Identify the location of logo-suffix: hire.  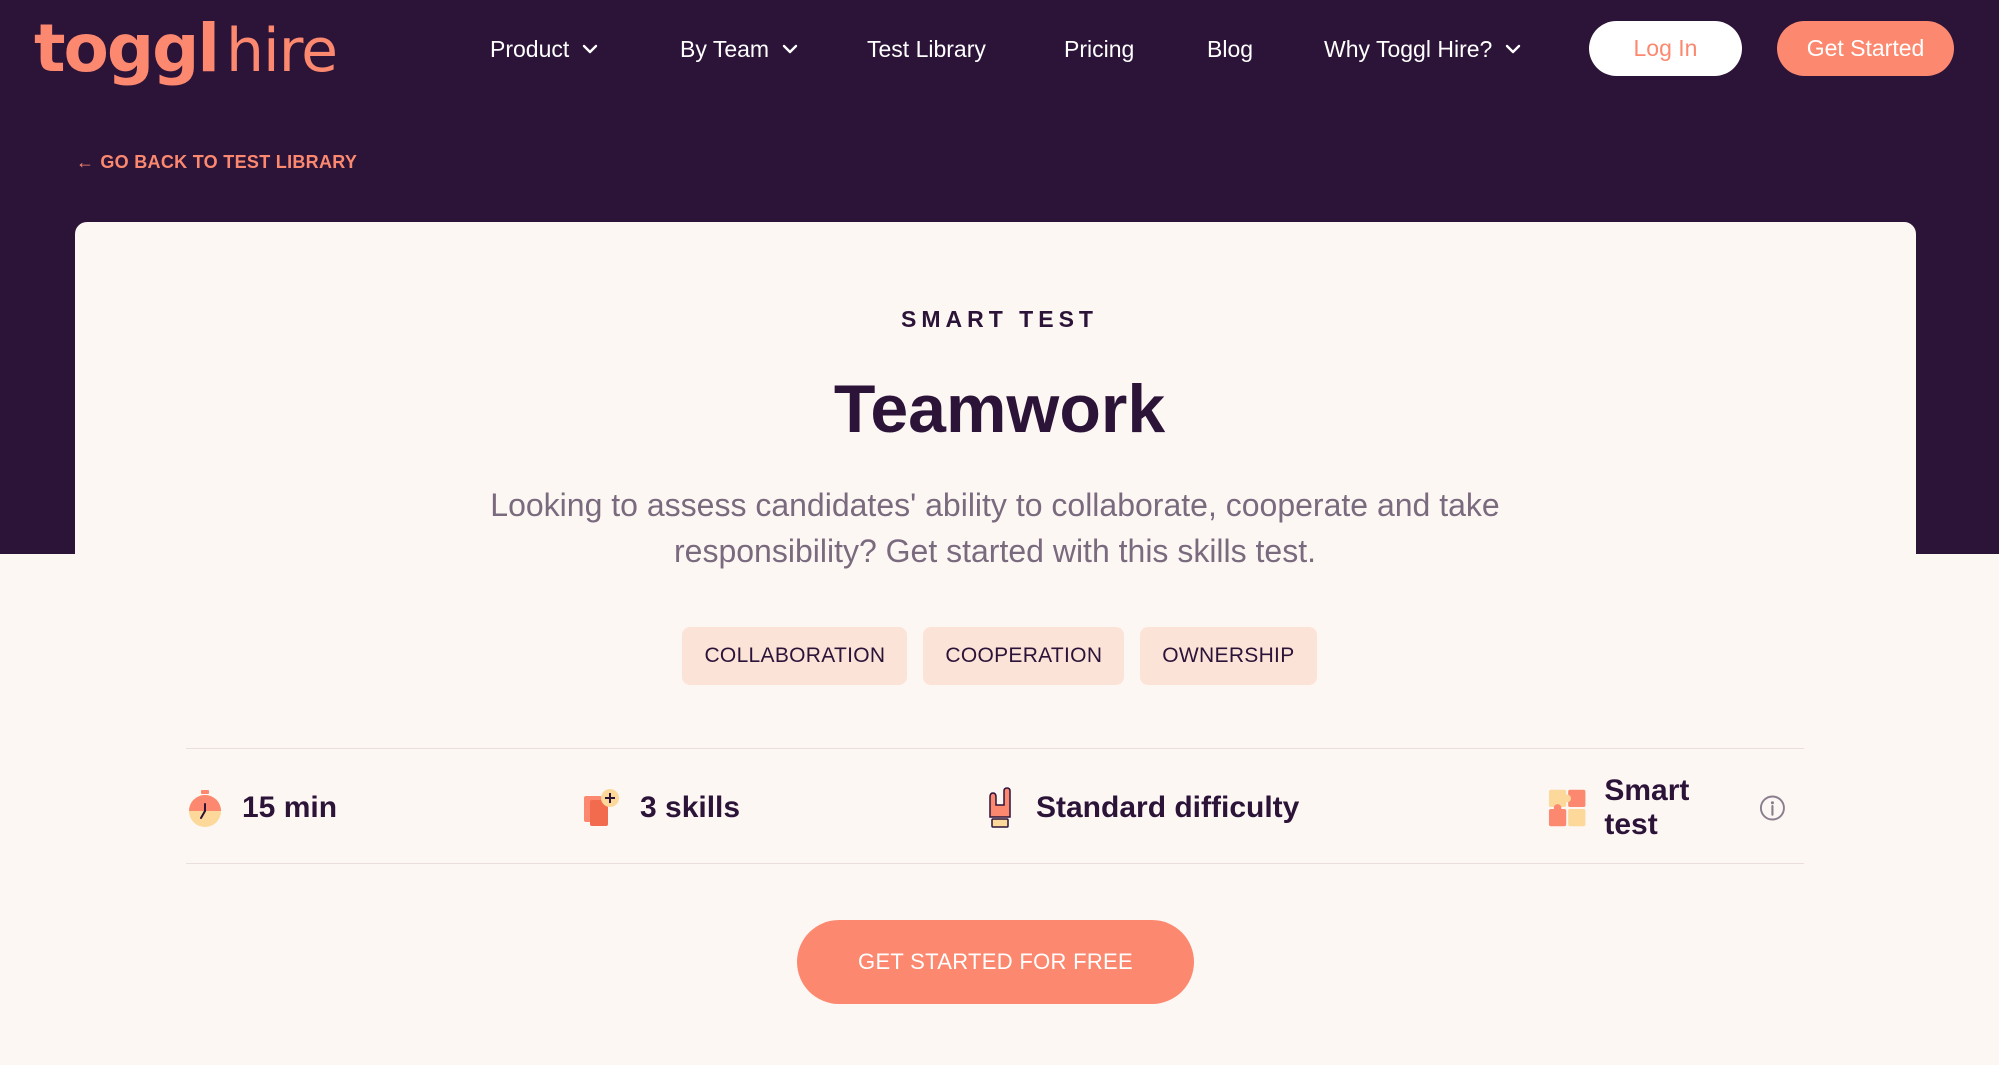
(282, 51).